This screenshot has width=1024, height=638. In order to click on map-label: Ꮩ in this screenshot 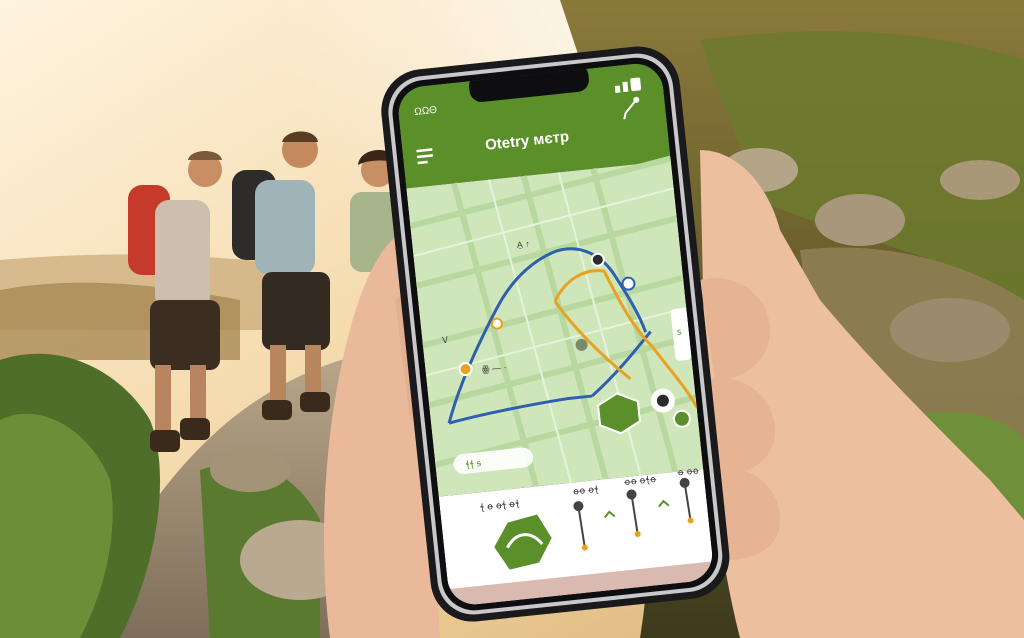, I will do `click(445, 340)`.